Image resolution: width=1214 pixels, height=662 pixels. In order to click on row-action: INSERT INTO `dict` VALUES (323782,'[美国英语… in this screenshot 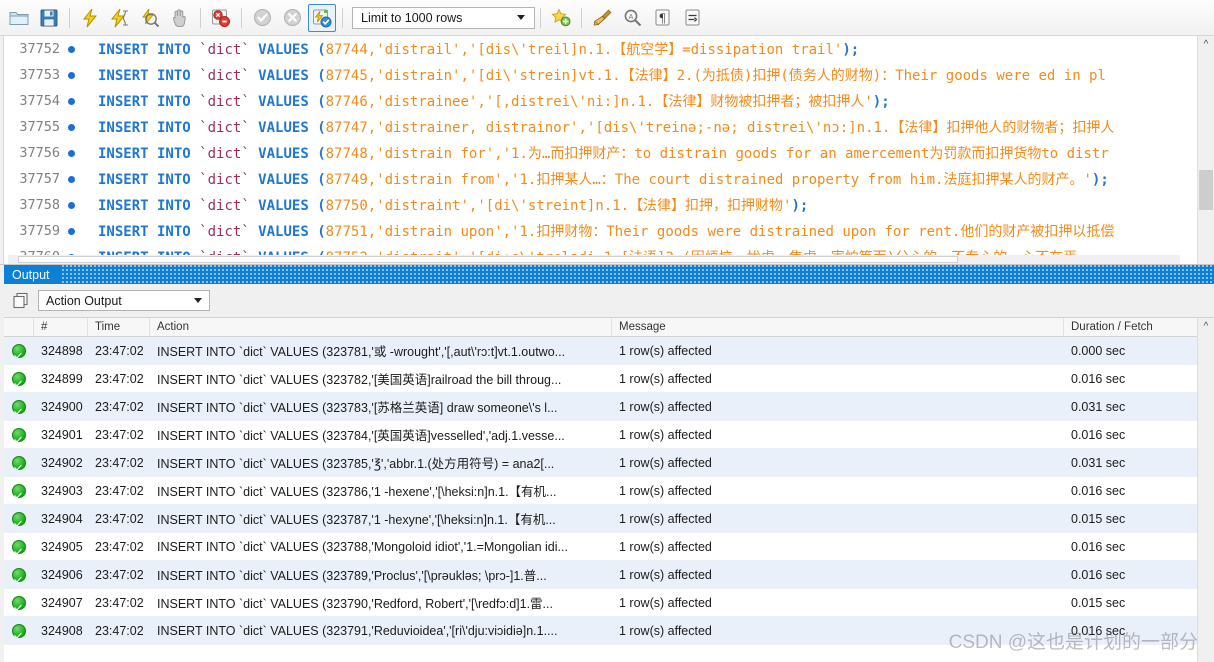, I will do `click(359, 380)`.